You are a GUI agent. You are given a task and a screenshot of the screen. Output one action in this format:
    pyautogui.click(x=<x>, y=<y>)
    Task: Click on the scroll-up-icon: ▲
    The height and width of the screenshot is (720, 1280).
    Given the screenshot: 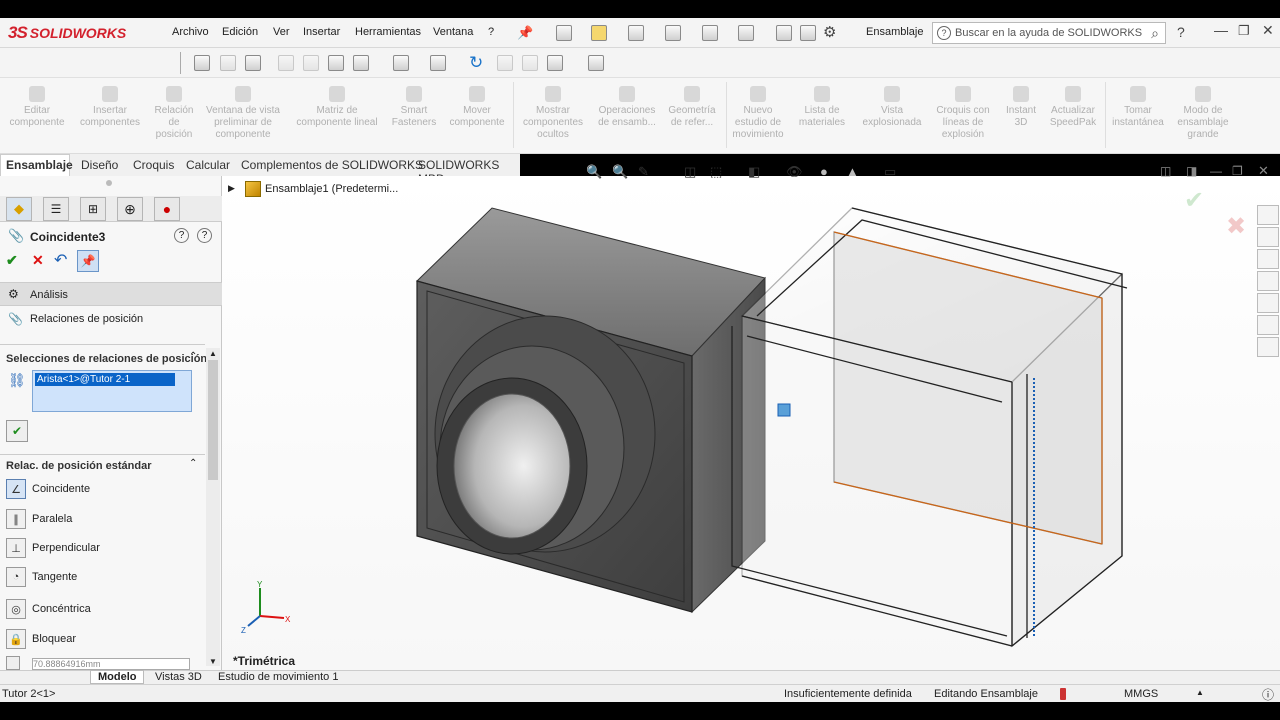 What is the action you would take?
    pyautogui.click(x=213, y=353)
    